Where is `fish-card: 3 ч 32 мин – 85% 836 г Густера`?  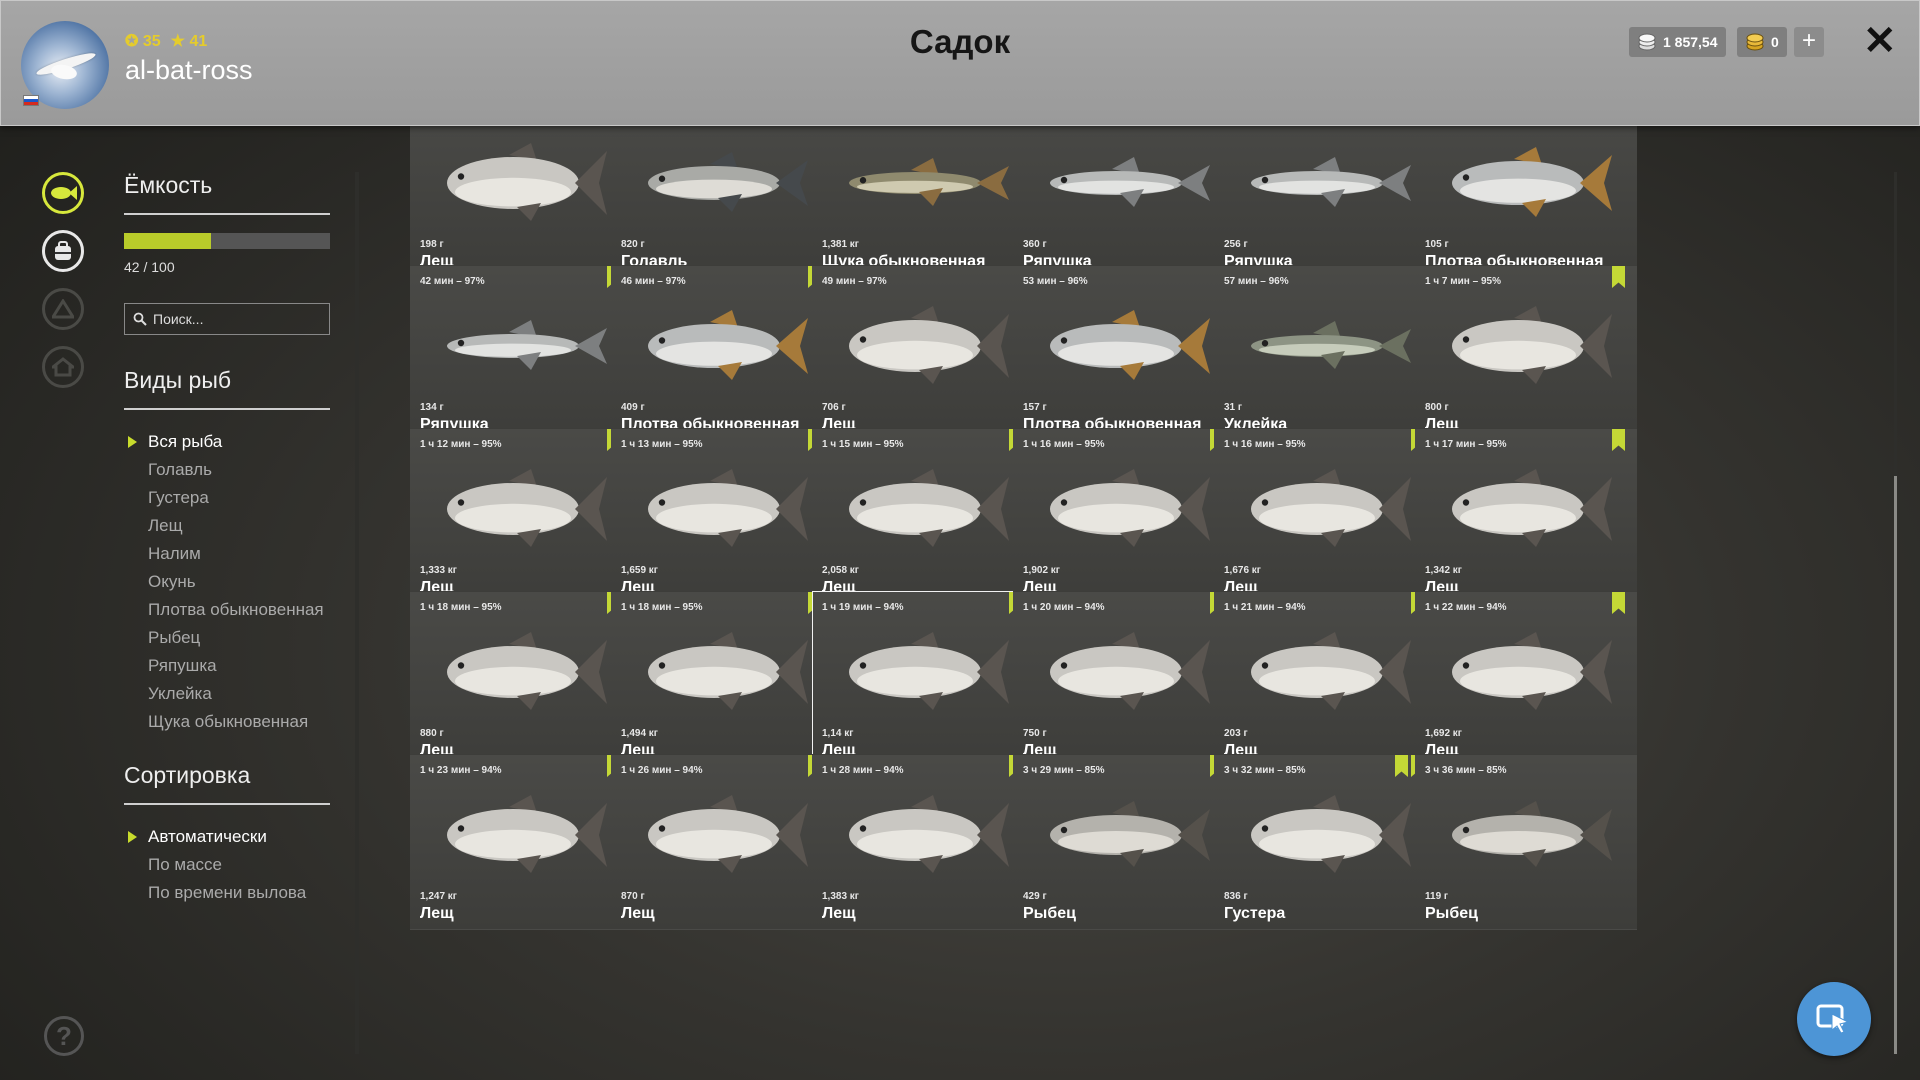 fish-card: 3 ч 32 мин – 85% 836 г Густера is located at coordinates (1325, 842).